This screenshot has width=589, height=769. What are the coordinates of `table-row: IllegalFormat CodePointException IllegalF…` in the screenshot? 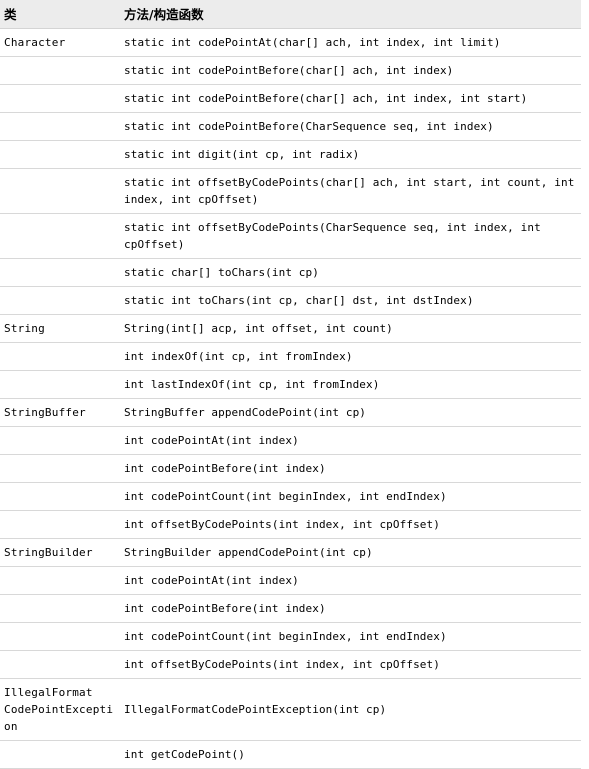 It's located at (290, 709).